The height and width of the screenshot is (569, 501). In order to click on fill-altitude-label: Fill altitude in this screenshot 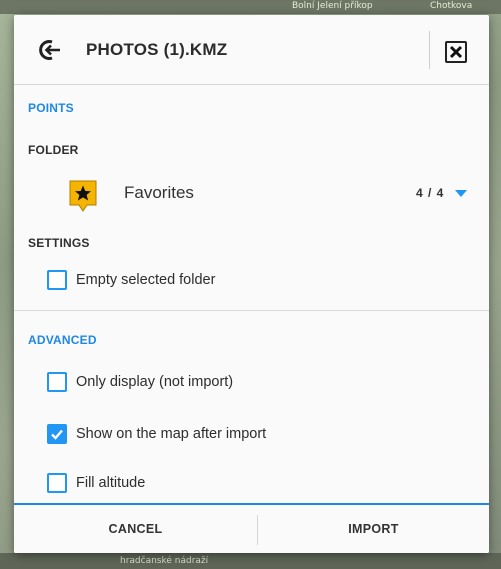, I will do `click(111, 483)`.